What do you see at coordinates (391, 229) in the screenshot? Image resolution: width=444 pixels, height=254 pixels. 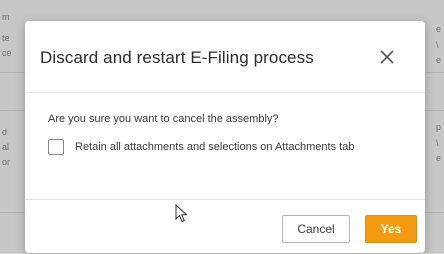 I see `yes-button: Yes` at bounding box center [391, 229].